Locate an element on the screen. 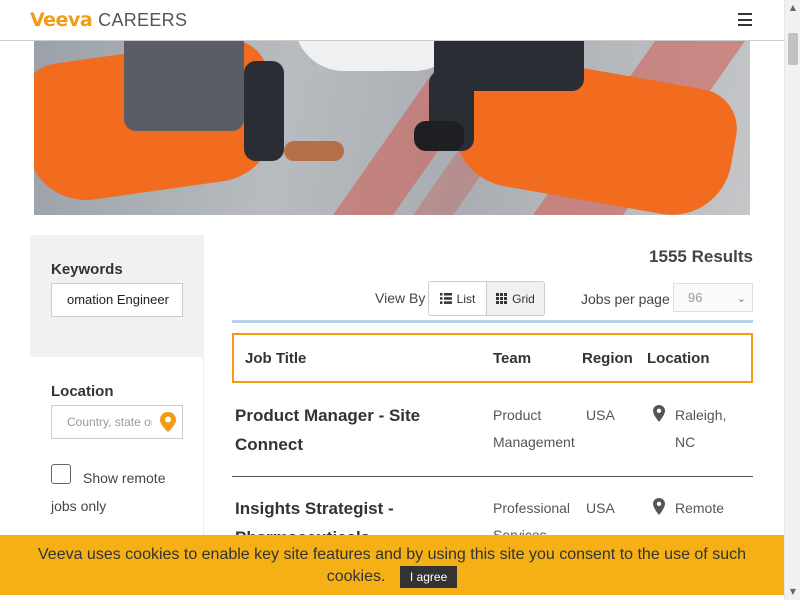  header-location: Location is located at coordinates (678, 358).